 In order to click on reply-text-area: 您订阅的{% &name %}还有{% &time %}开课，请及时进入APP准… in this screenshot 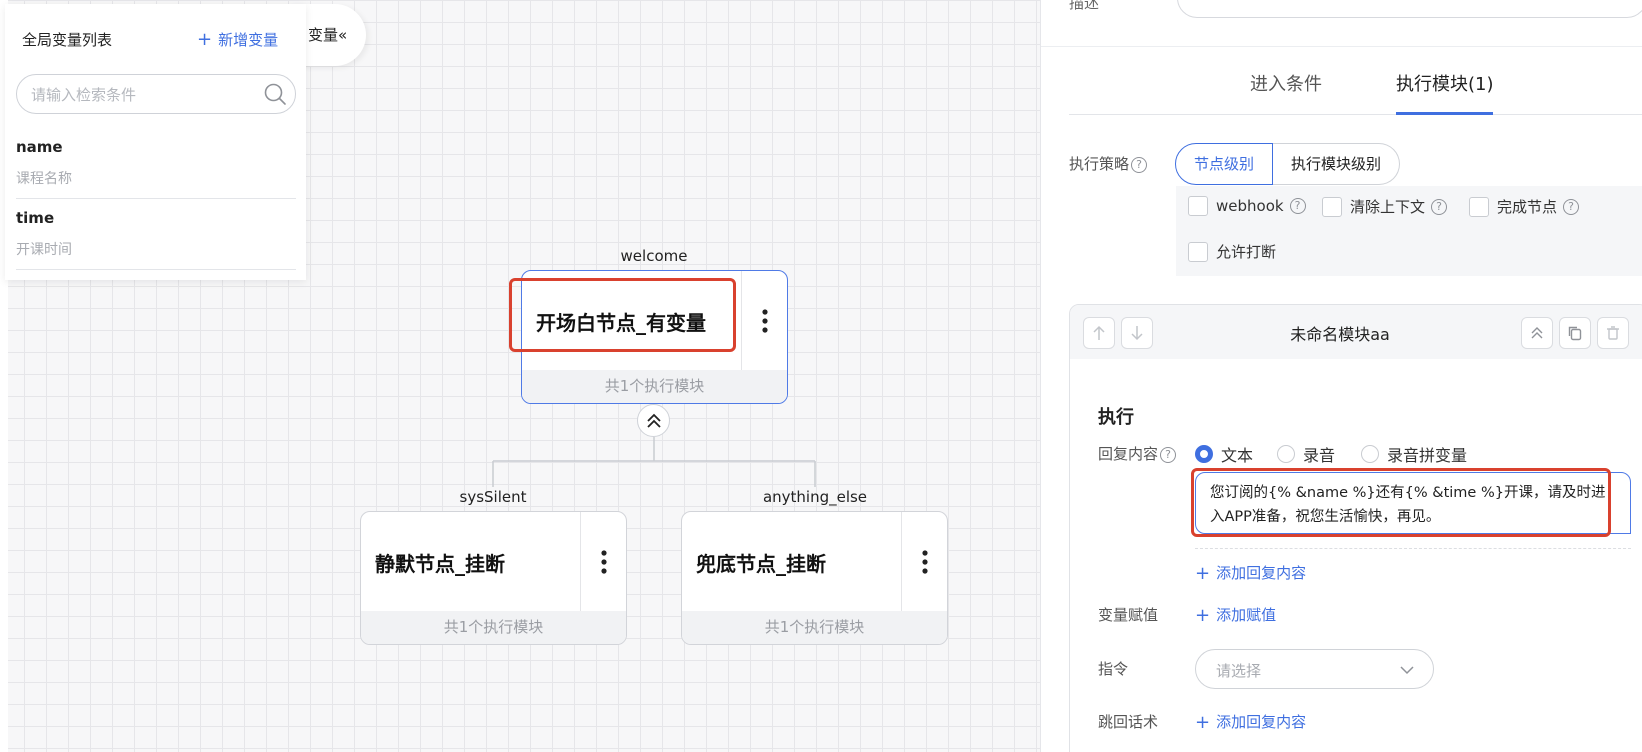, I will do `click(1413, 503)`.